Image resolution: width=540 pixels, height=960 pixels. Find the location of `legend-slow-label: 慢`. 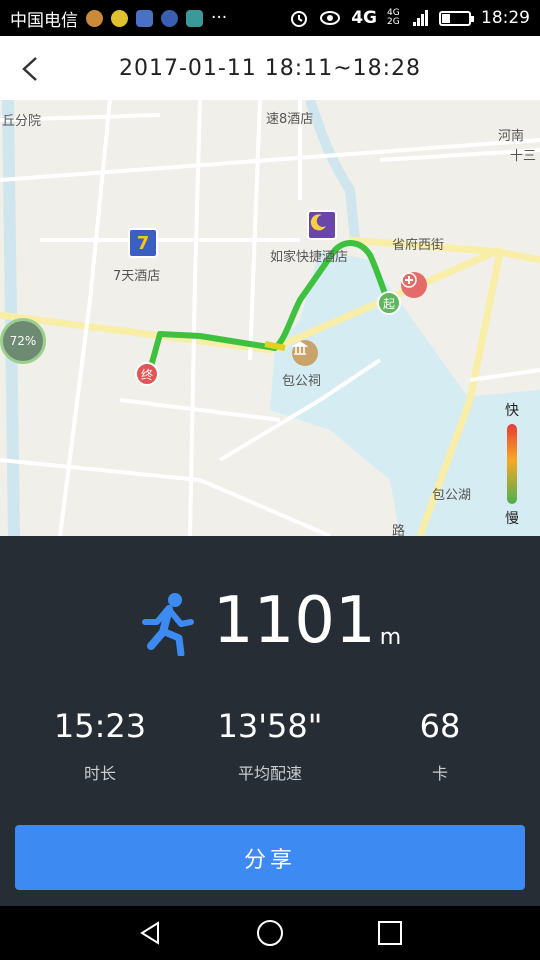

legend-slow-label: 慢 is located at coordinates (512, 519).